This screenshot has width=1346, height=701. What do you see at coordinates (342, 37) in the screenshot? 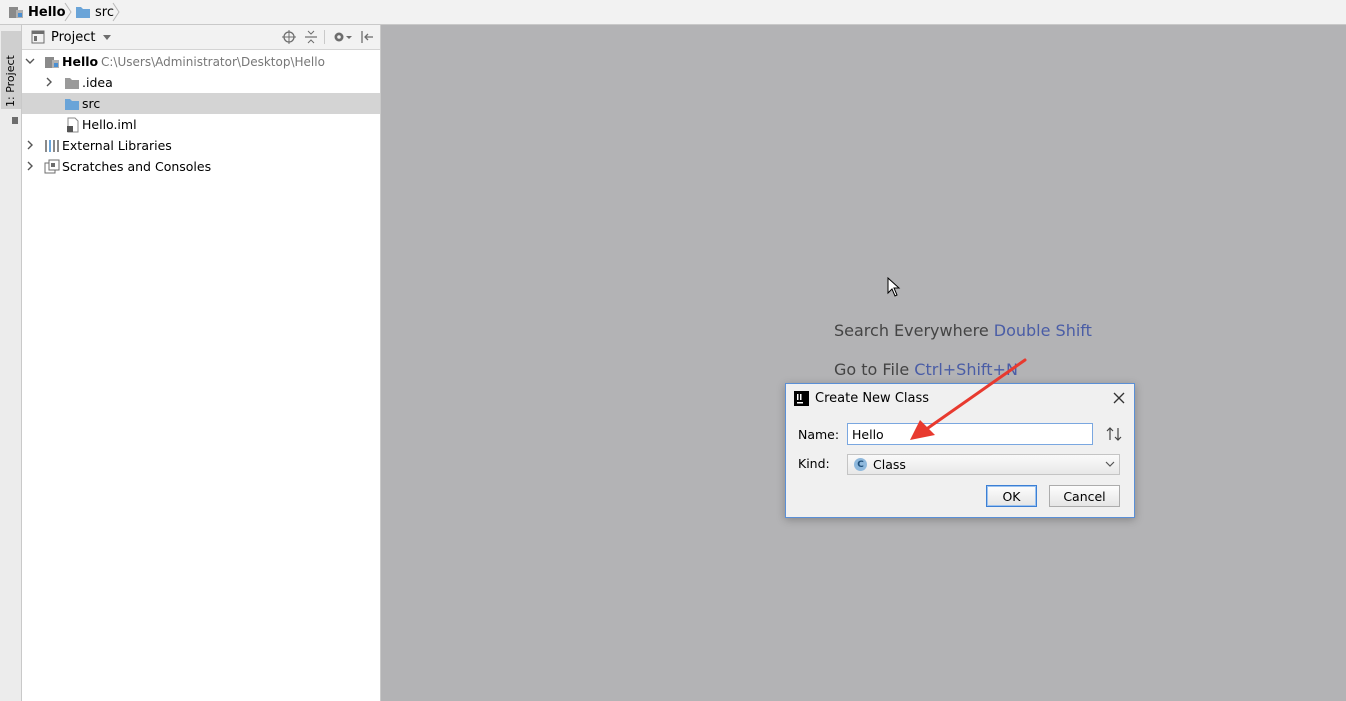
I see `gear-icon` at bounding box center [342, 37].